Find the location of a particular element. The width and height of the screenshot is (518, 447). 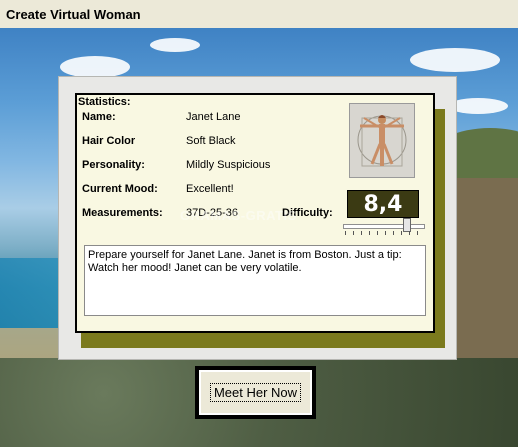

personality-label: Personality: is located at coordinates (113, 165).